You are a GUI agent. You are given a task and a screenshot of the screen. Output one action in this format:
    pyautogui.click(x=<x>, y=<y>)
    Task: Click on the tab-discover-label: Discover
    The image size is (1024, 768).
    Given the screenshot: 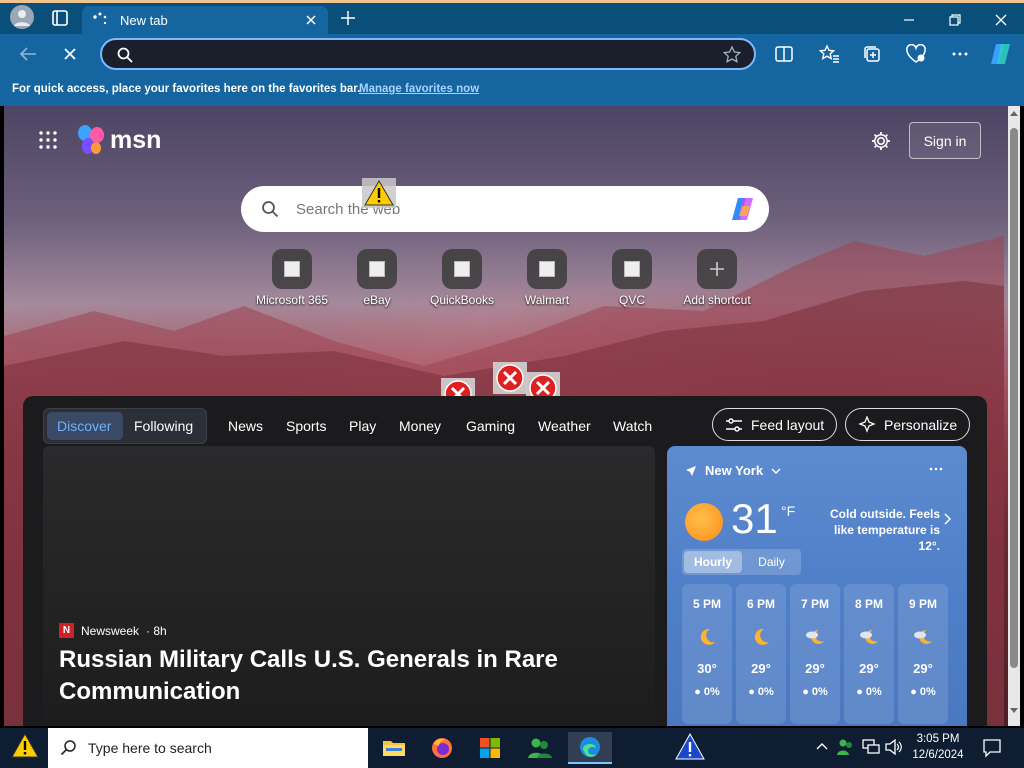 What is the action you would take?
    pyautogui.click(x=84, y=426)
    